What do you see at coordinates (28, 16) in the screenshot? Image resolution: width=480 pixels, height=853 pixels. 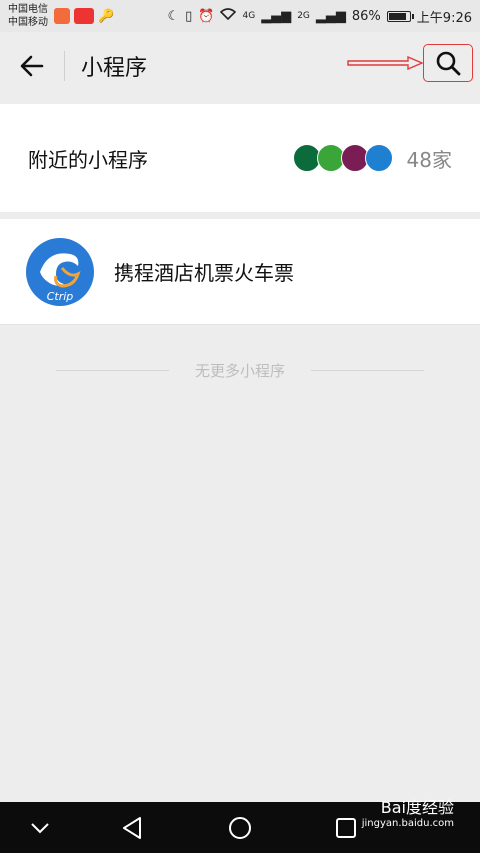 I see `carrier-names: 中国电信 中国移动` at bounding box center [28, 16].